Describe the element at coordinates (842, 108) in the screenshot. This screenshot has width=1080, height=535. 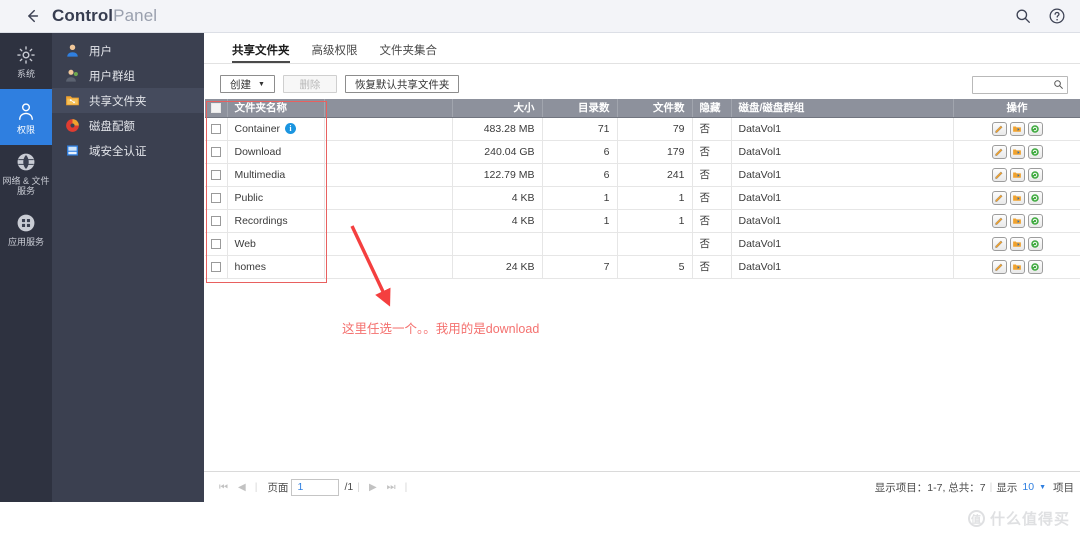
I see `col-header-volume: 磁盘/磁盘群组` at that location.